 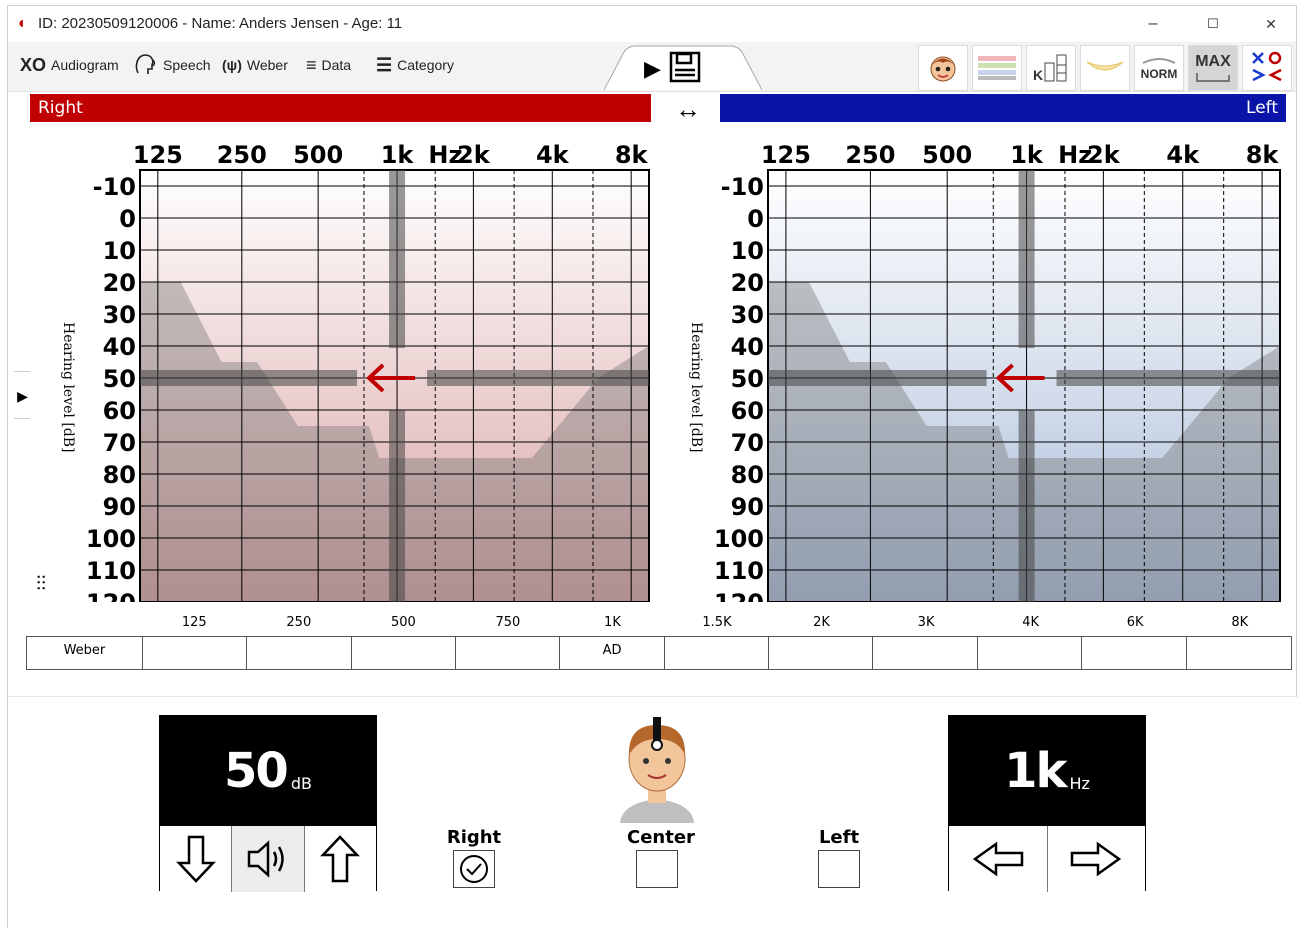 What do you see at coordinates (23, 23) in the screenshot?
I see `app-logo-icon: ◐` at bounding box center [23, 23].